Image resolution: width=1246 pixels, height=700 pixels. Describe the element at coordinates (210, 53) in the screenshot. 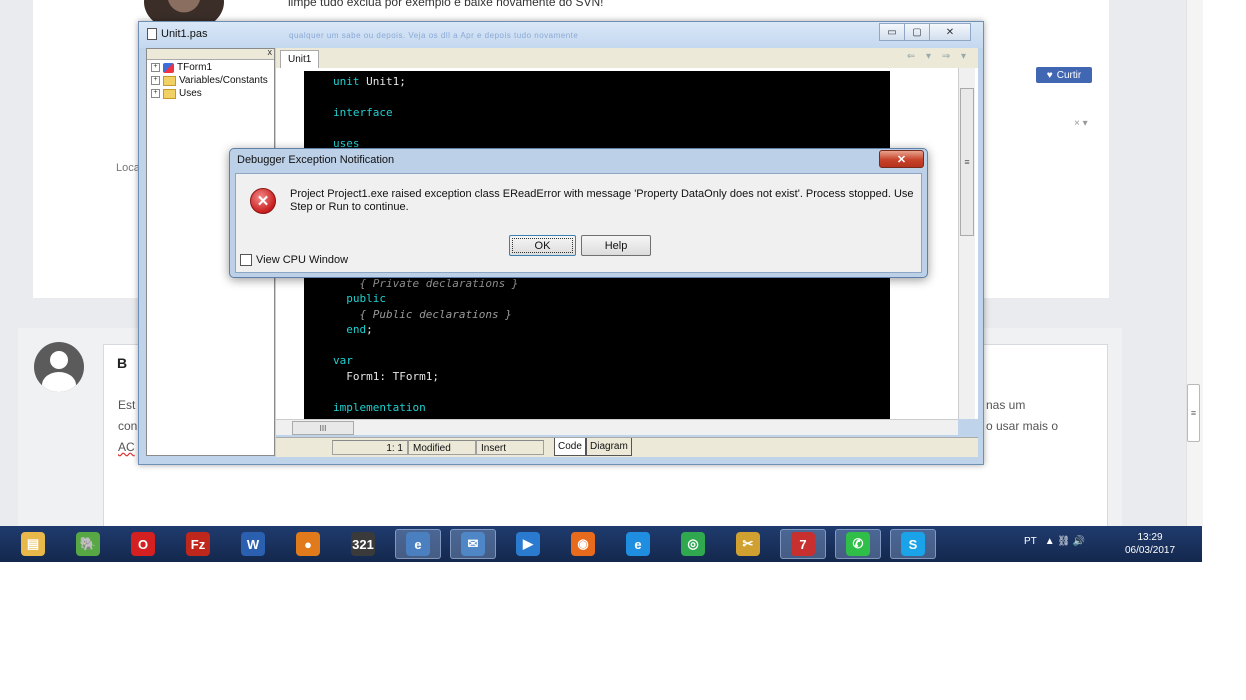

I see `explorer-toolbar: x` at that location.